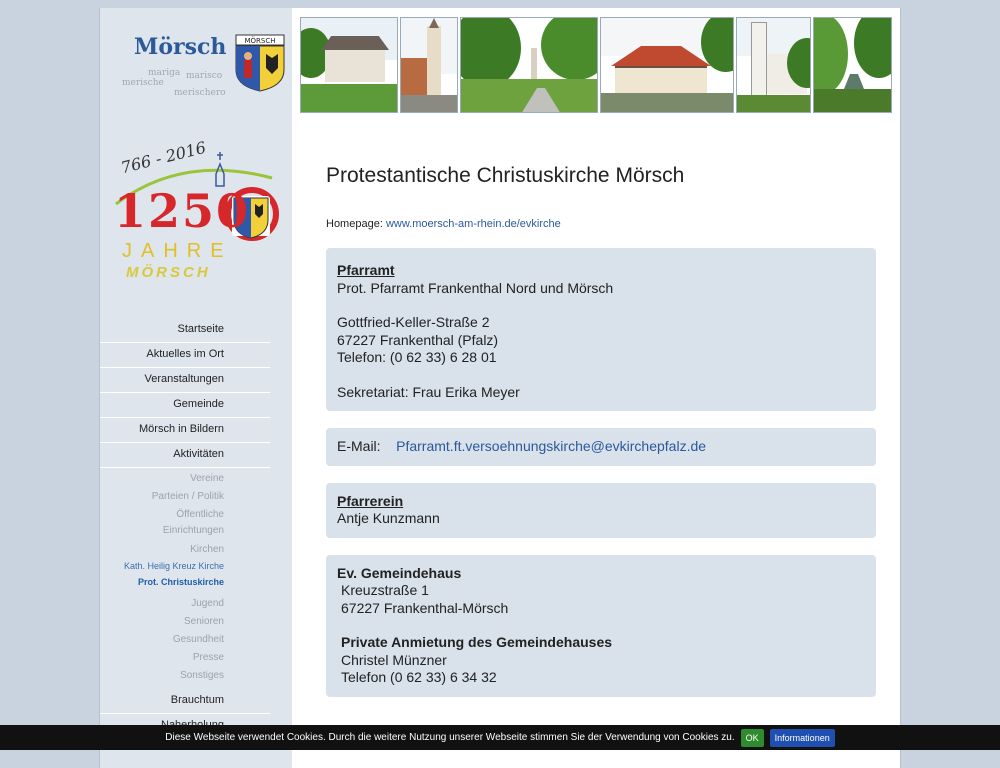  Describe the element at coordinates (354, 224) in the screenshot. I see `homepage-label: Homepage:` at that location.